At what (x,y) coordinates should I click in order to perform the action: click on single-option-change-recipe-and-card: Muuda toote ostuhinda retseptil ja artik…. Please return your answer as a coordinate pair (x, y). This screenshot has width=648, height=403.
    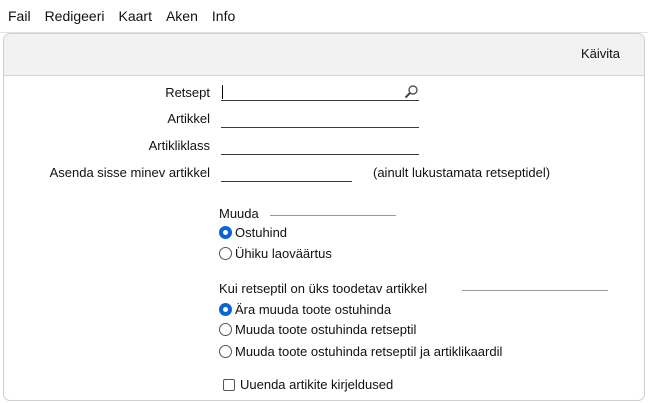
    Looking at the image, I should click on (360, 351).